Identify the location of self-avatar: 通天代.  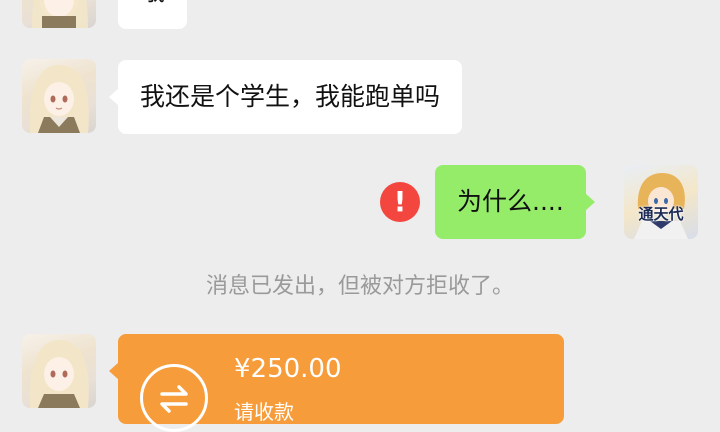
(661, 202).